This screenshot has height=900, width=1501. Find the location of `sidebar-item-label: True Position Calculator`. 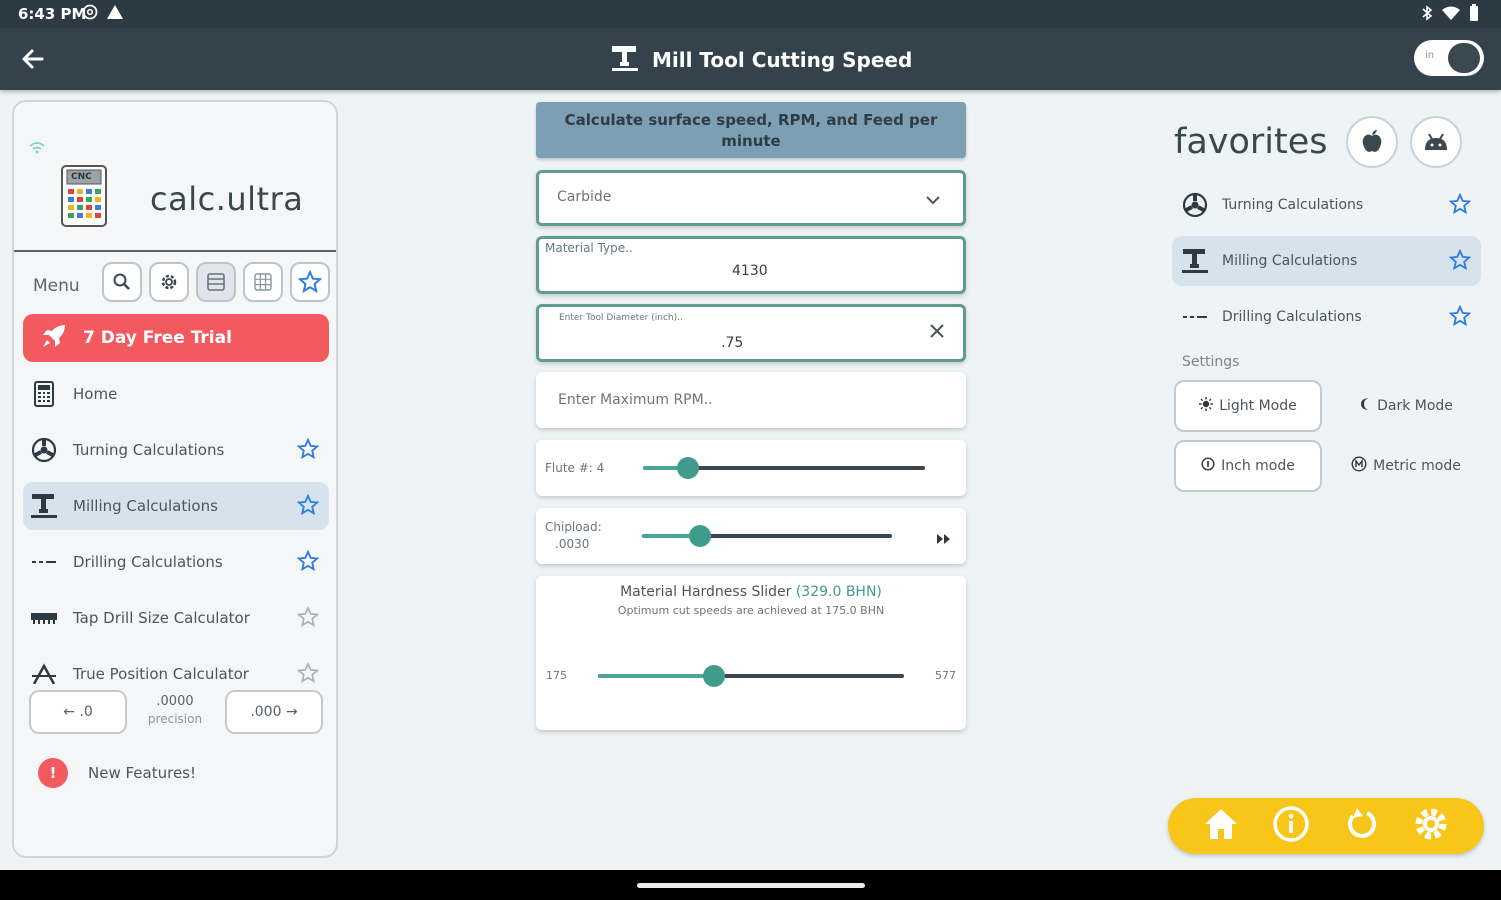

sidebar-item-label: True Position Calculator is located at coordinates (161, 674).